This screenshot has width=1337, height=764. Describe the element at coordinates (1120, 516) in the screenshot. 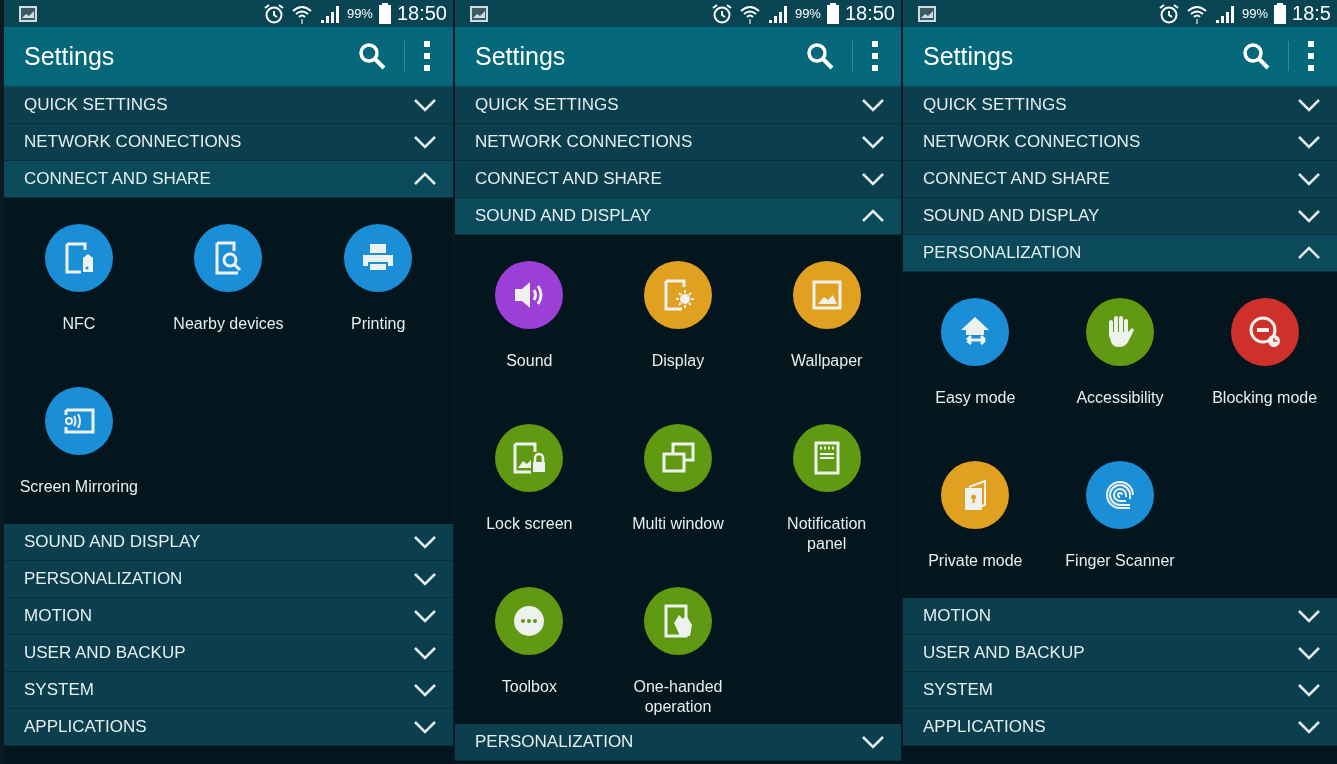

I see `settings-shortcut: Finger Scanner` at that location.